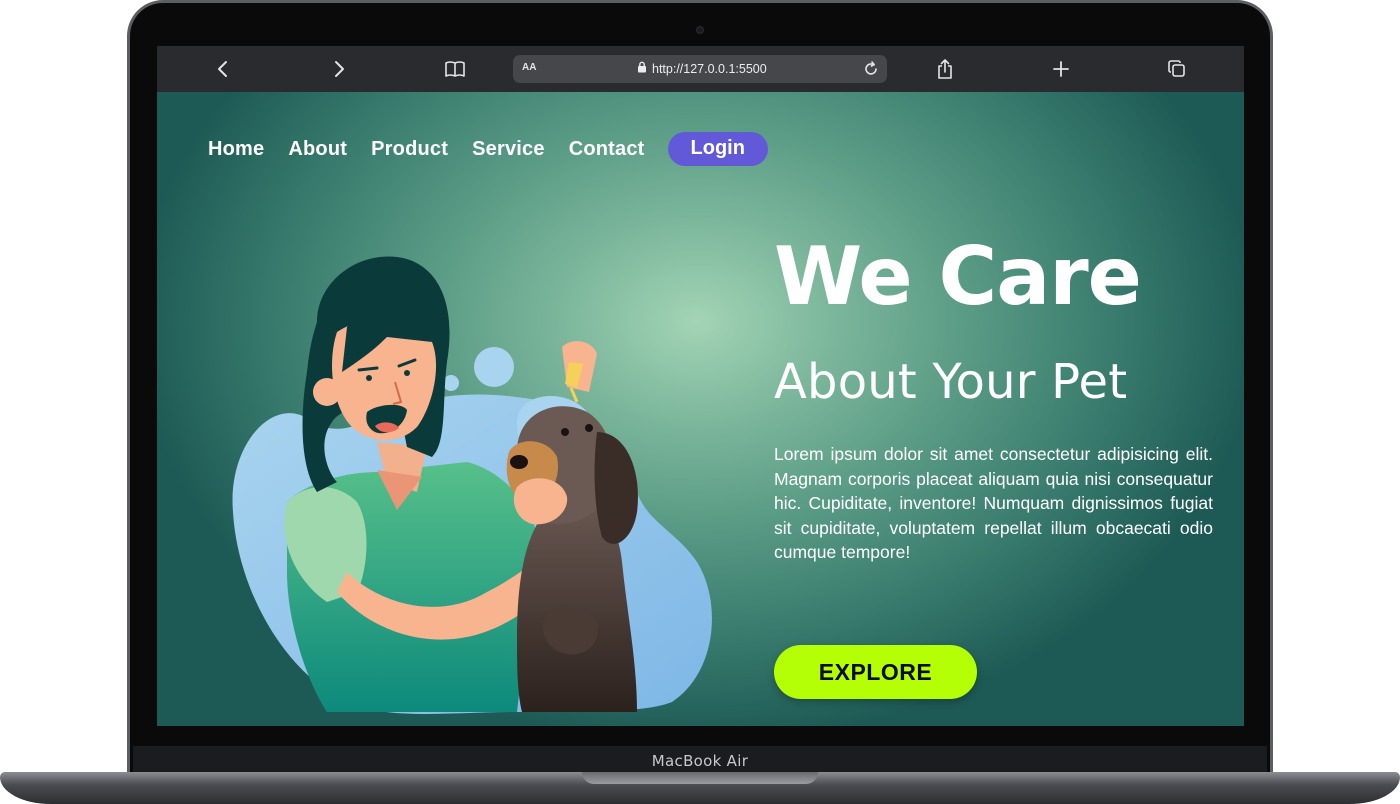  I want to click on text-size-button: AA, so click(529, 67).